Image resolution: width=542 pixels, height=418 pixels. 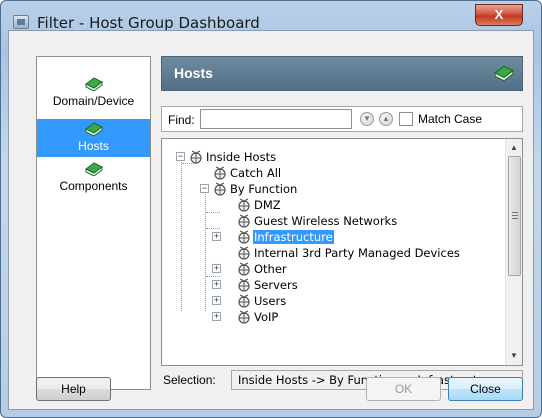 I want to click on grip-icon, so click(x=515, y=215).